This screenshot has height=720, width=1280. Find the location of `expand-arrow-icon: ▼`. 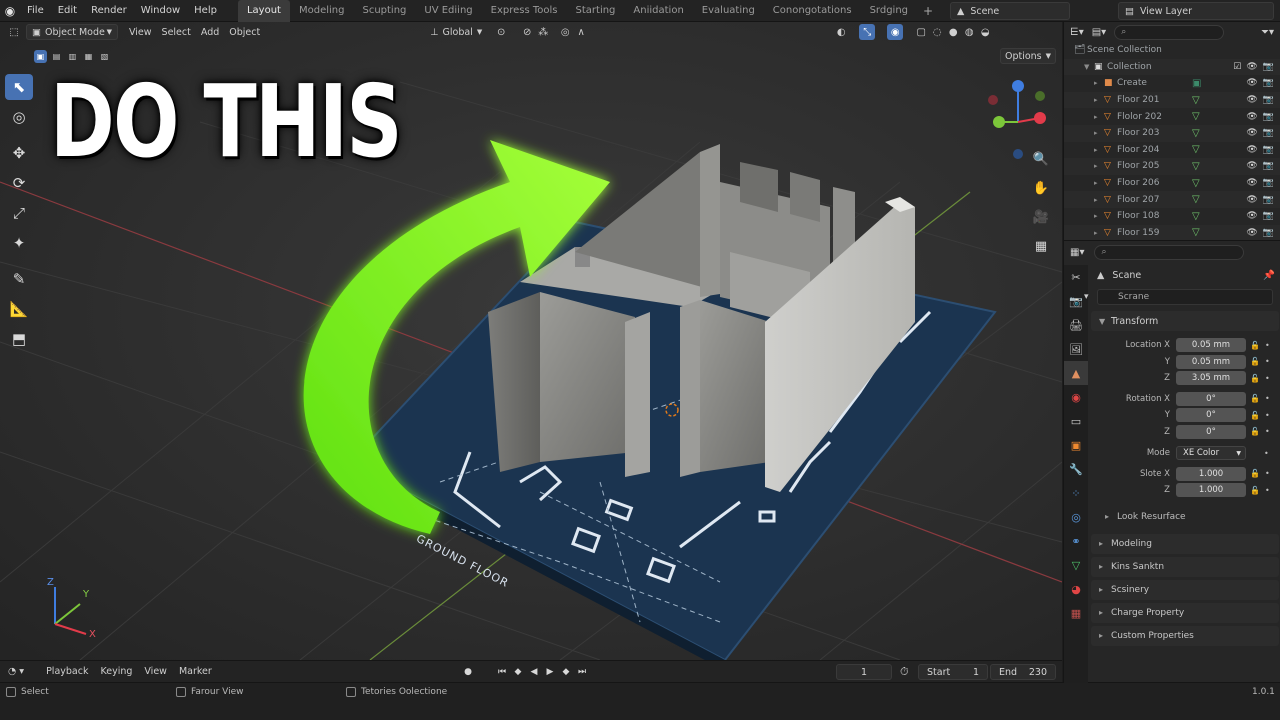

expand-arrow-icon: ▼ is located at coordinates (1089, 67).